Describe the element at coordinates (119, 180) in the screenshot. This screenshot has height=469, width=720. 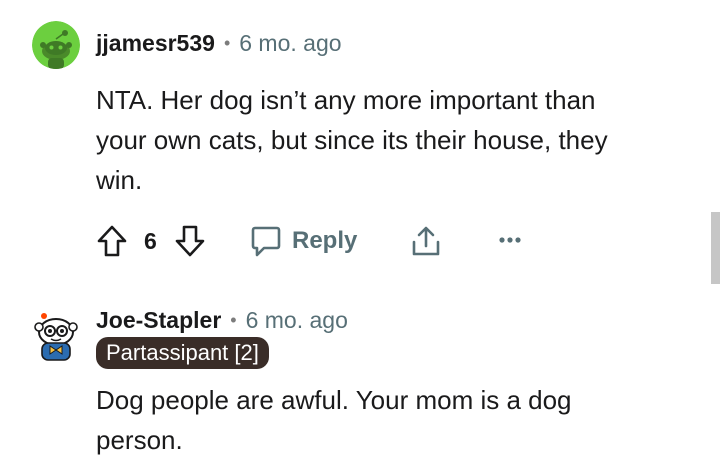
I see `comment-line: win.` at that location.